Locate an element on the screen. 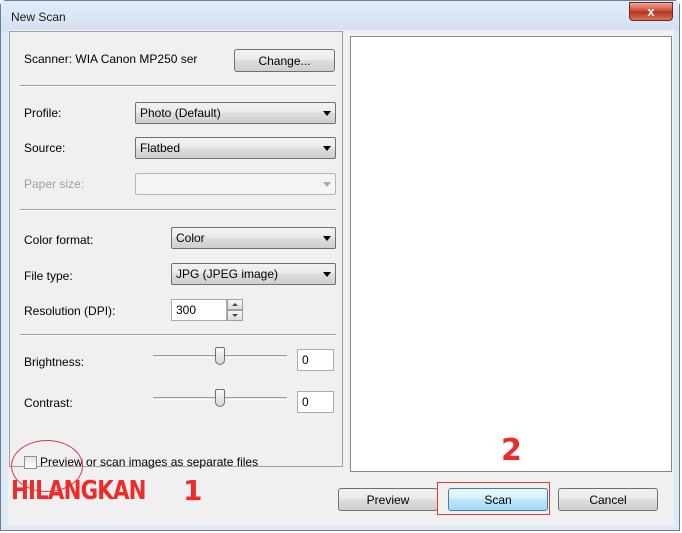  close-icon: x is located at coordinates (651, 11).